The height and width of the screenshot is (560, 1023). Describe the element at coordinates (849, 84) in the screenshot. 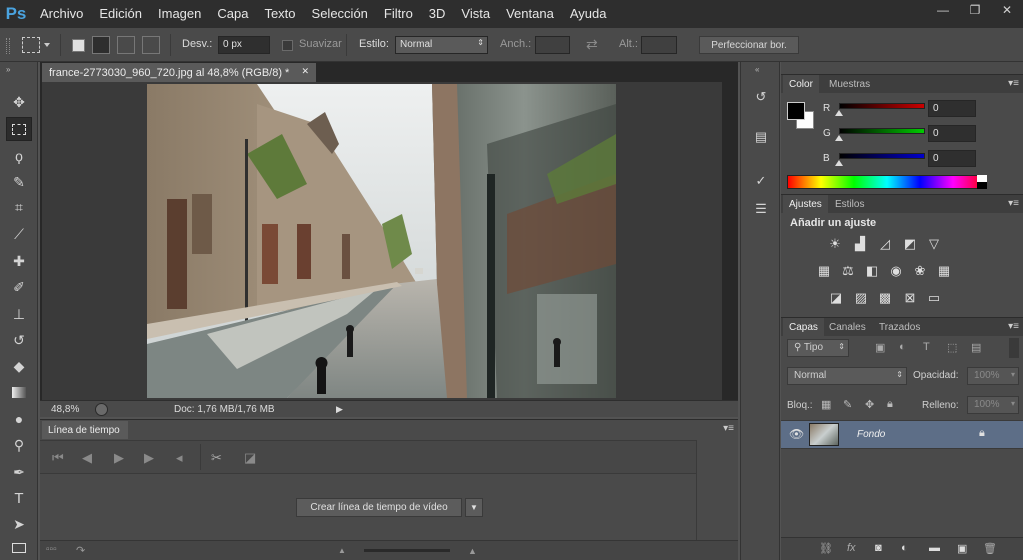

I see `tab-swatches: Muestras` at that location.